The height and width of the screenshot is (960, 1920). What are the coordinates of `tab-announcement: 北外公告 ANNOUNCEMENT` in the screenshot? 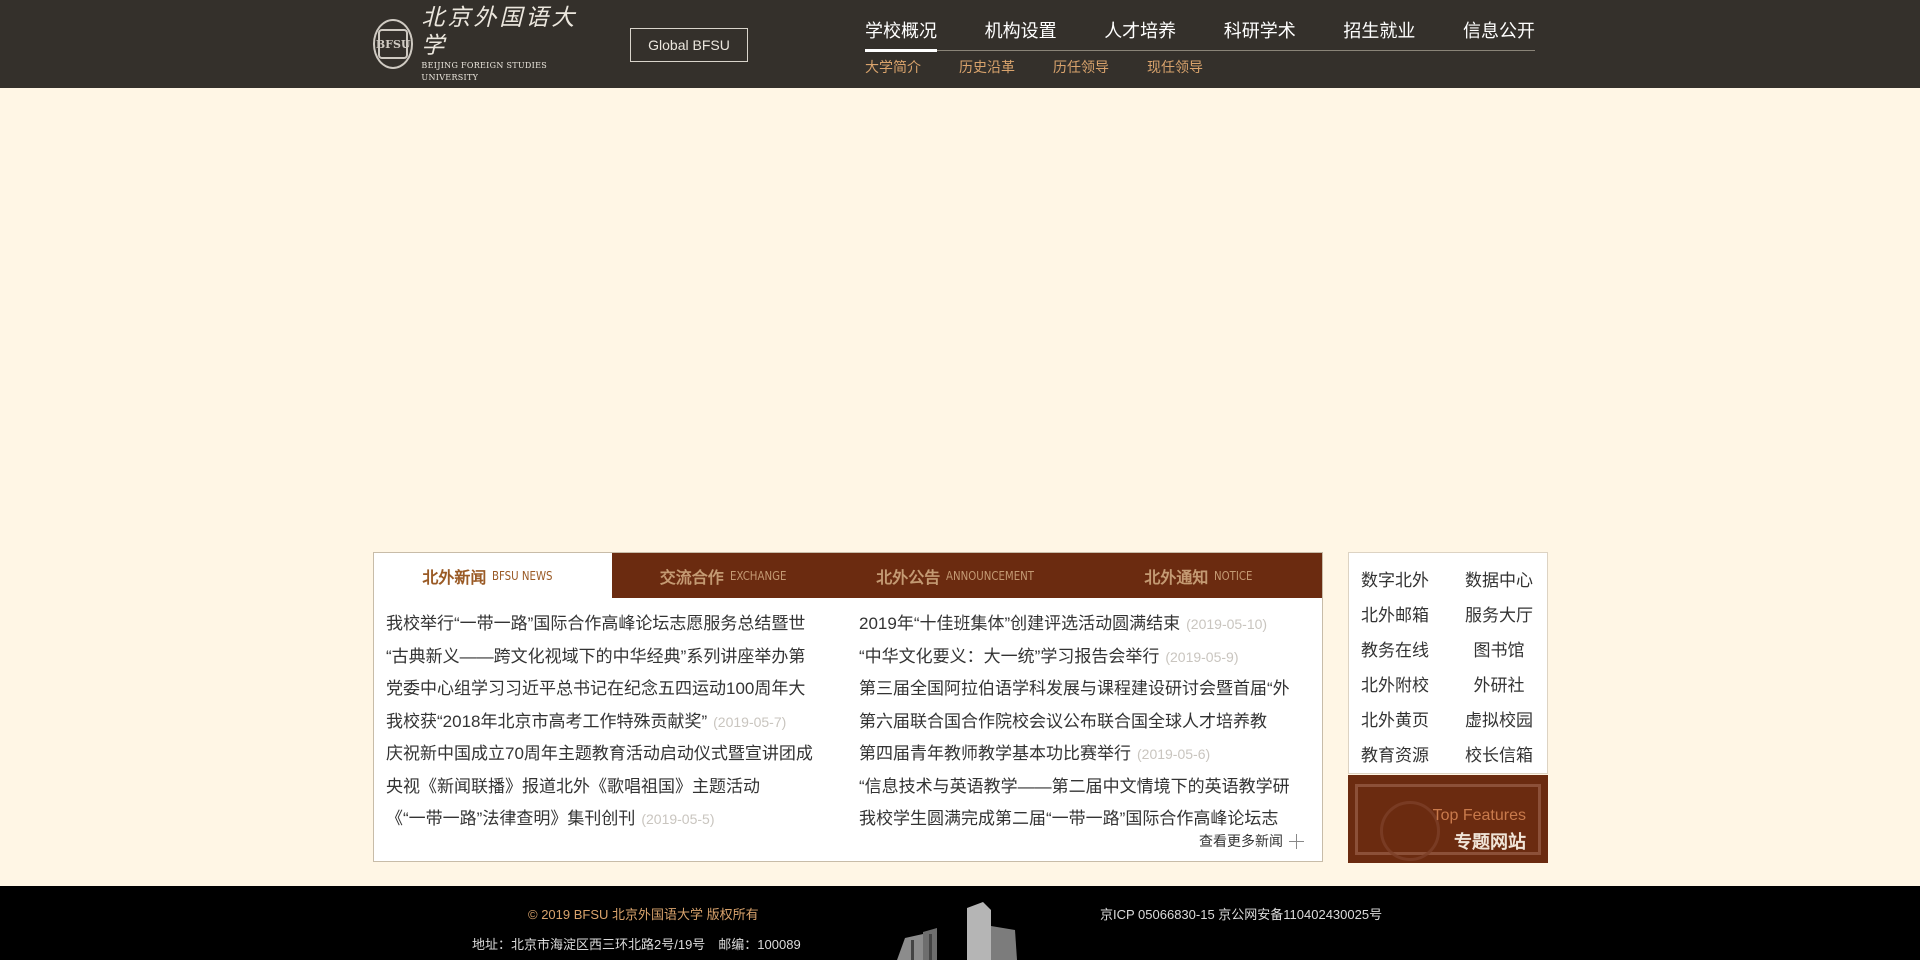 It's located at (963, 575).